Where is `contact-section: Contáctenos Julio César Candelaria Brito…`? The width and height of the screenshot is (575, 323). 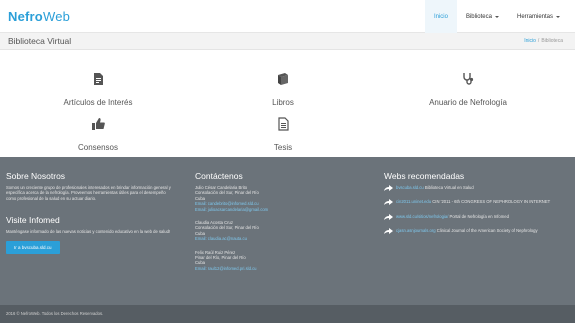
contact-section: Contáctenos Julio César Candelaria Brito… is located at coordinates (280, 225).